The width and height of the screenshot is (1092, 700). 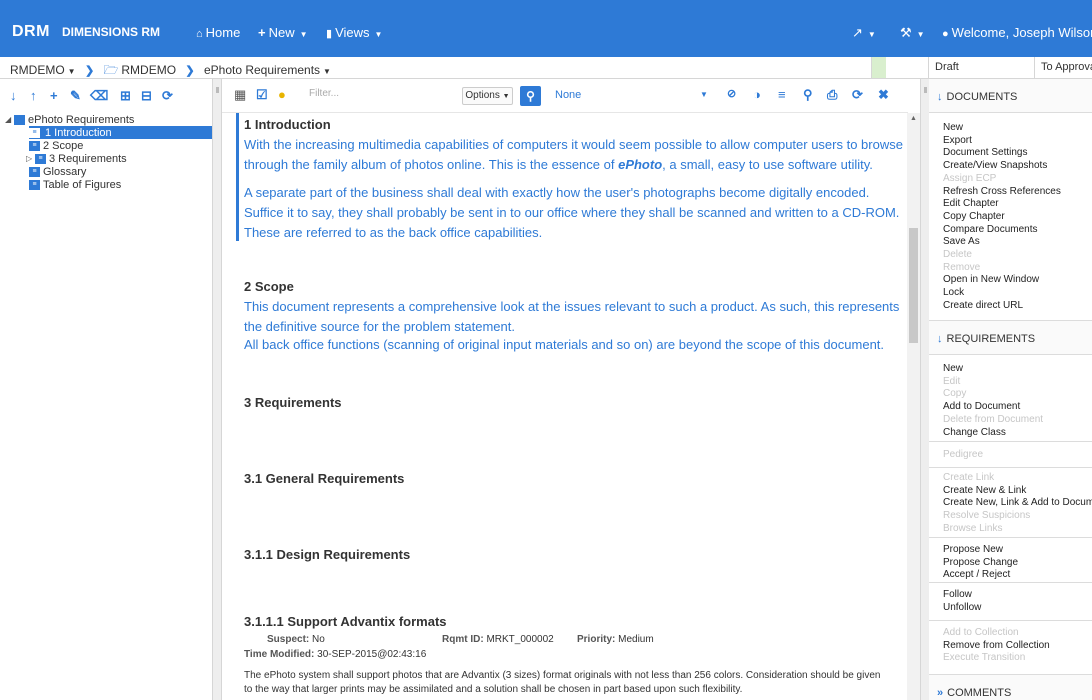 What do you see at coordinates (99, 96) in the screenshot?
I see `delete-icon: ⌫` at bounding box center [99, 96].